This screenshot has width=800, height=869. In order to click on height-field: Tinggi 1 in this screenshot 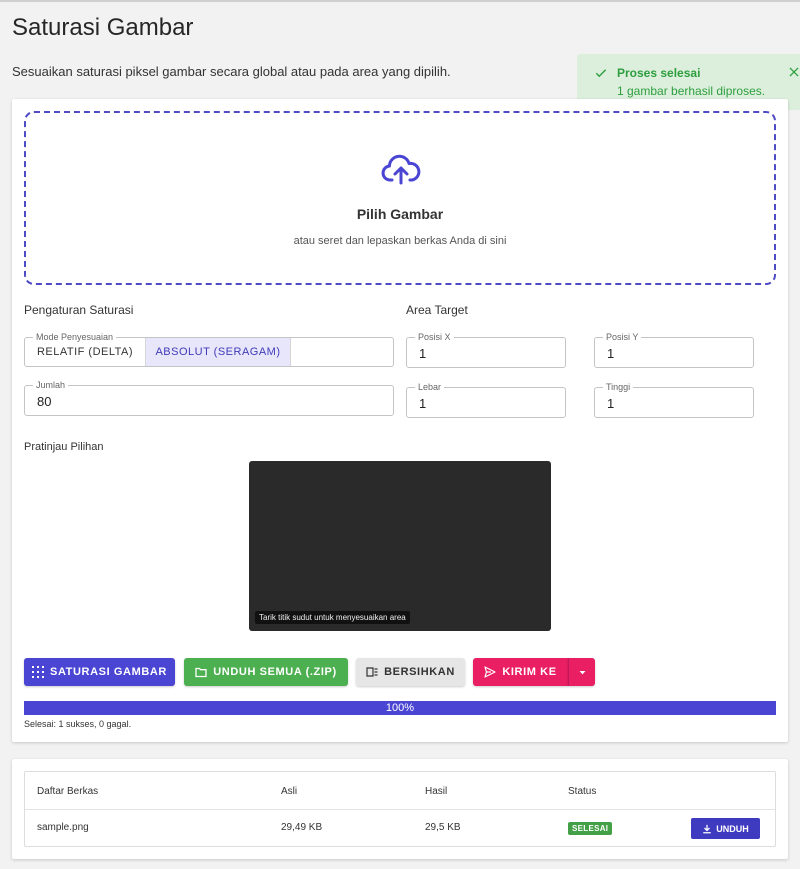, I will do `click(674, 399)`.